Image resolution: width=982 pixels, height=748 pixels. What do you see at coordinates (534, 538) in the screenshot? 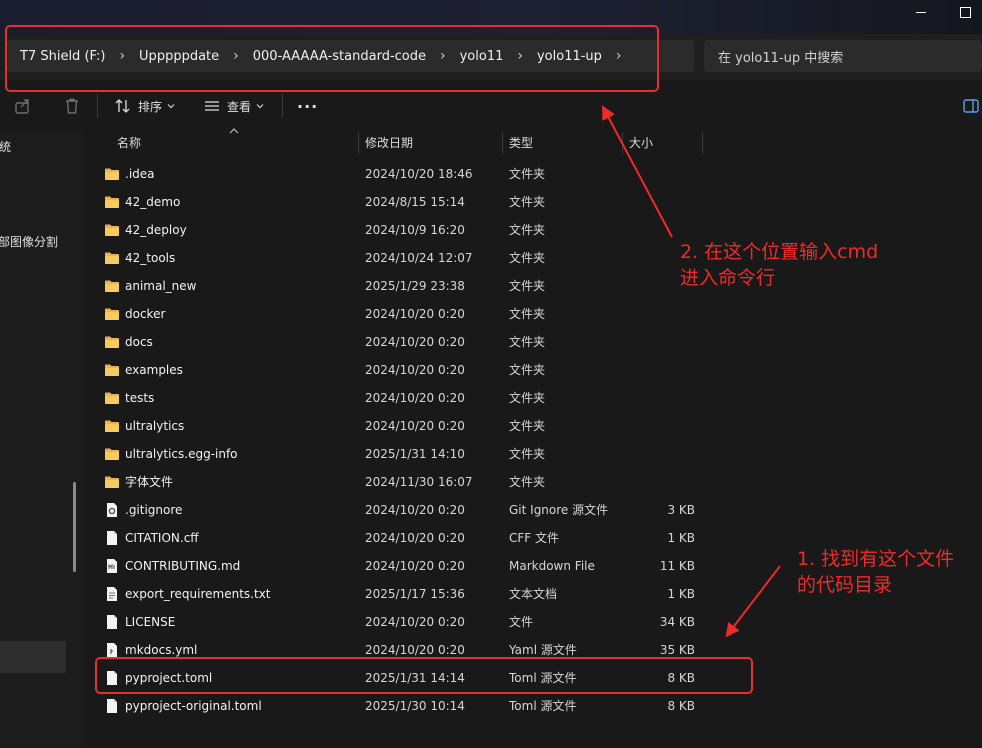
I see `file-type: CFF 文件` at bounding box center [534, 538].